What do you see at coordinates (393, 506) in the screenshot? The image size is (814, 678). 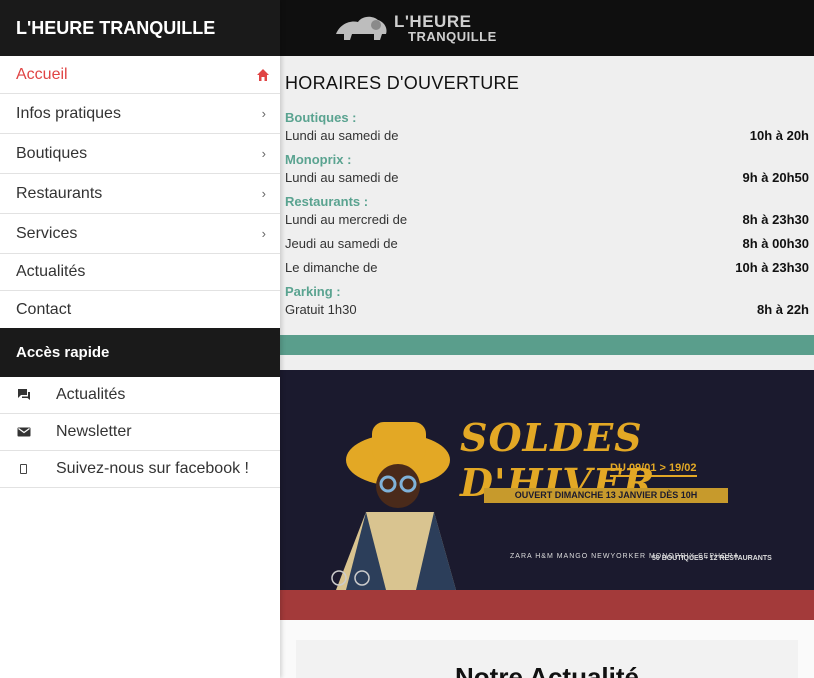 I see `banner-illustration` at bounding box center [393, 506].